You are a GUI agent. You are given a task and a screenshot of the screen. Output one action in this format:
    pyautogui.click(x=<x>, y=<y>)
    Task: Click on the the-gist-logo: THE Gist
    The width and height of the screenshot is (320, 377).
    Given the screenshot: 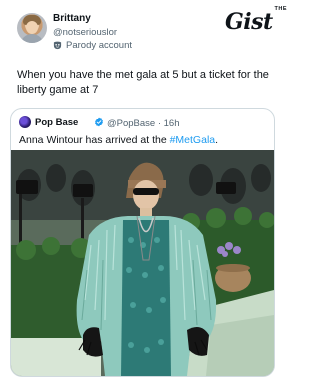 What is the action you would take?
    pyautogui.click(x=260, y=22)
    